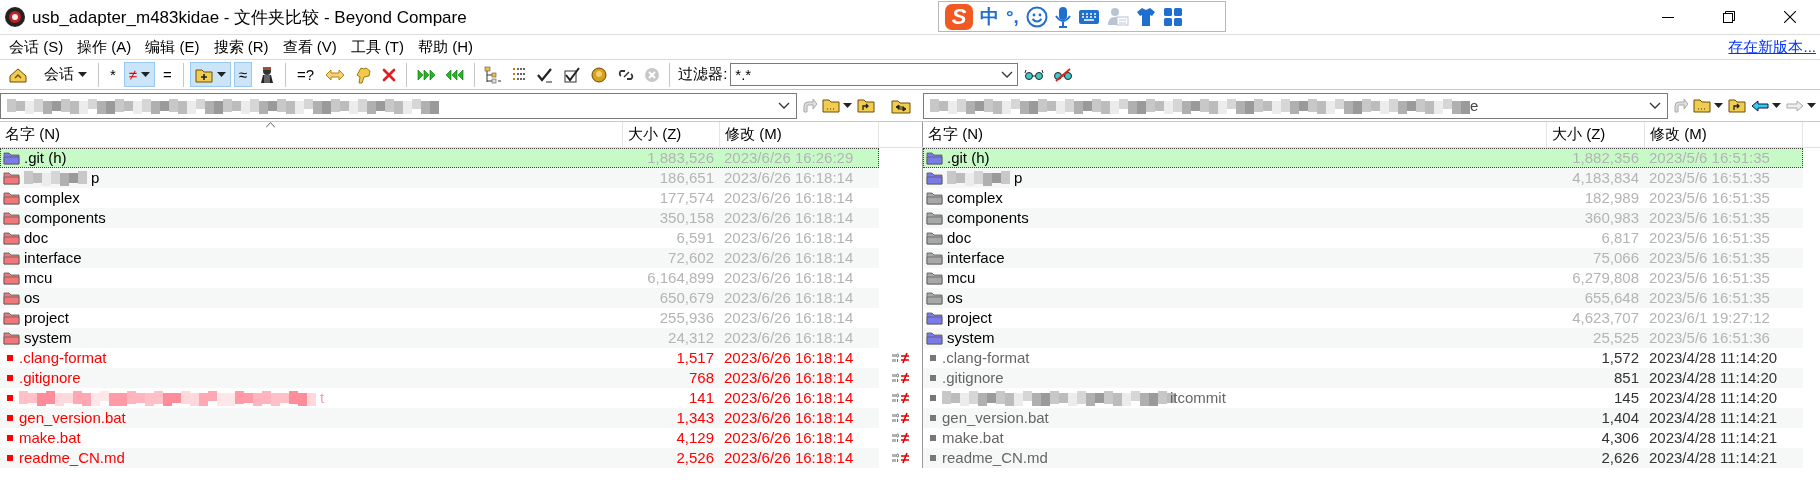 The image size is (1820, 504). What do you see at coordinates (1709, 338) in the screenshot?
I see `modified-cell-text: 2023/5/6 16:51:36` at bounding box center [1709, 338].